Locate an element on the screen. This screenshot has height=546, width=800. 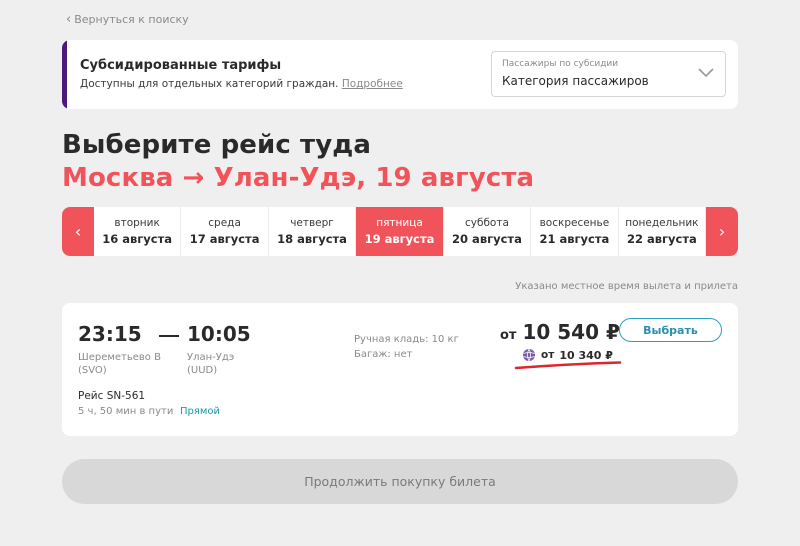
select-label: Пассажиры по субсидии is located at coordinates (560, 64).